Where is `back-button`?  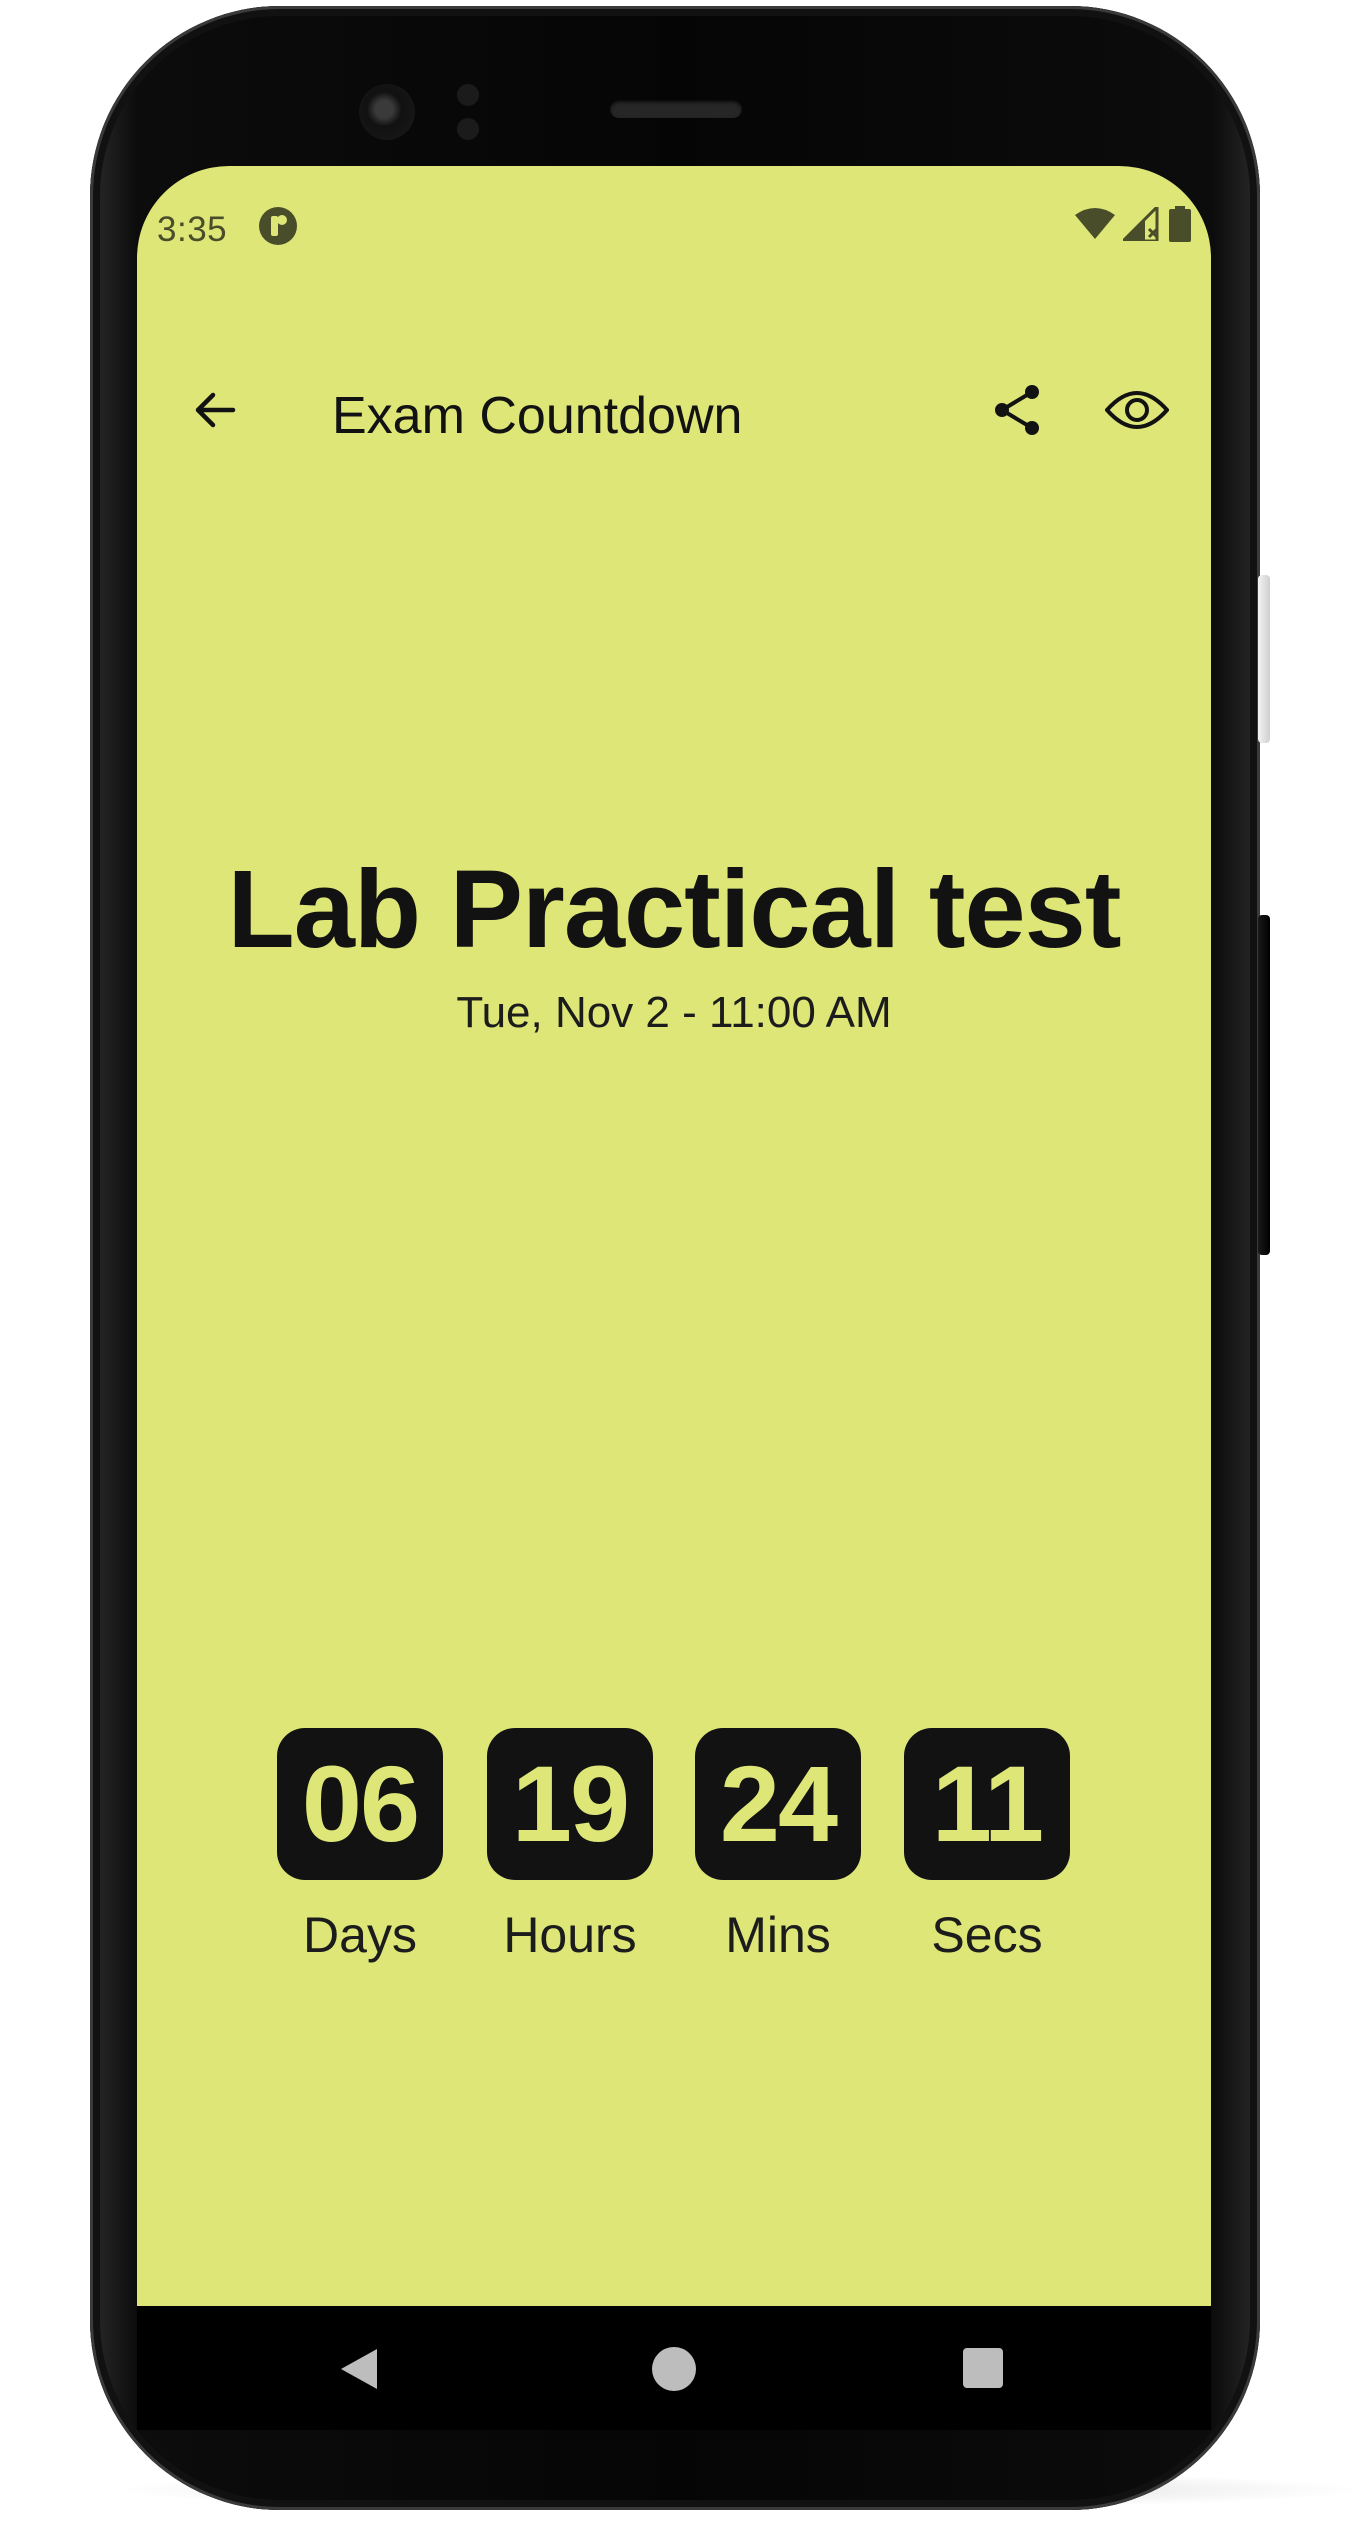 back-button is located at coordinates (215, 412).